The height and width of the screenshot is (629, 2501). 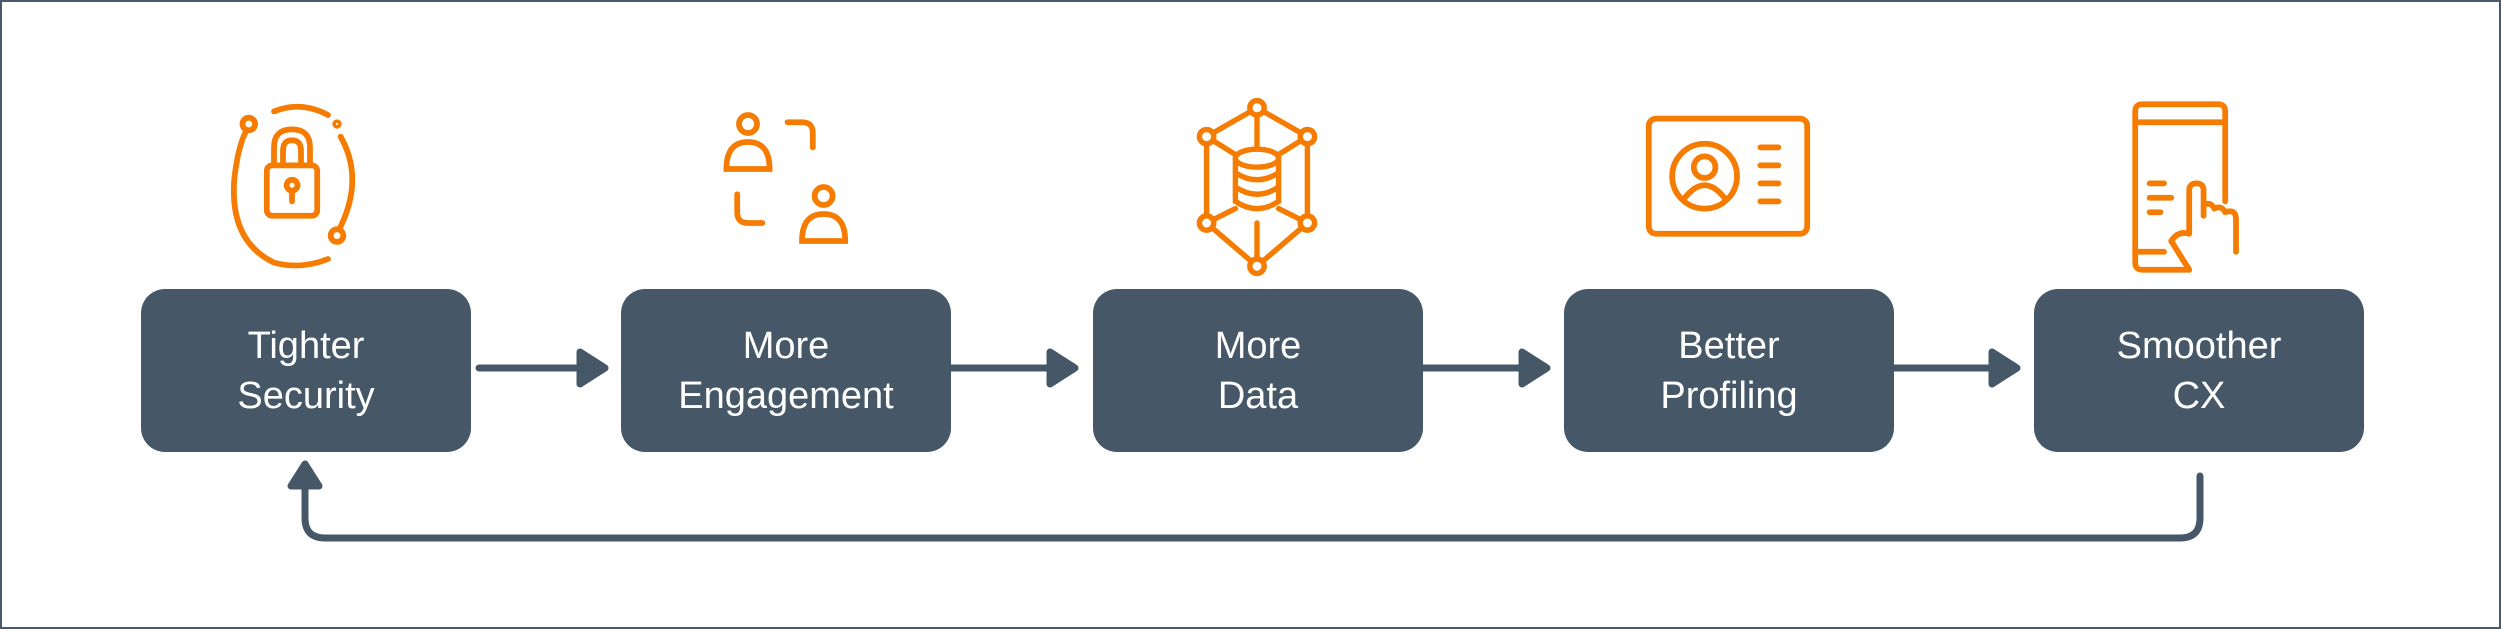 I want to click on step-label-line2: Profiling, so click(x=1729, y=395).